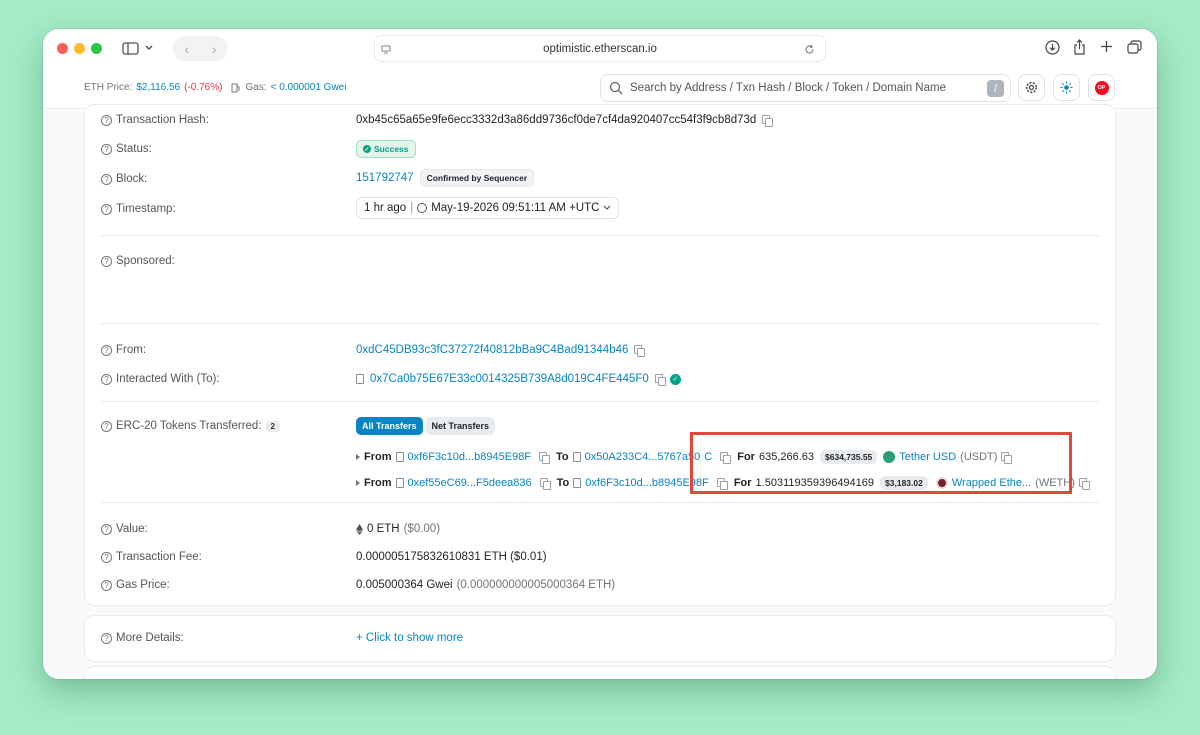 The height and width of the screenshot is (735, 1200). I want to click on tab-overview-icon, so click(1134, 47).